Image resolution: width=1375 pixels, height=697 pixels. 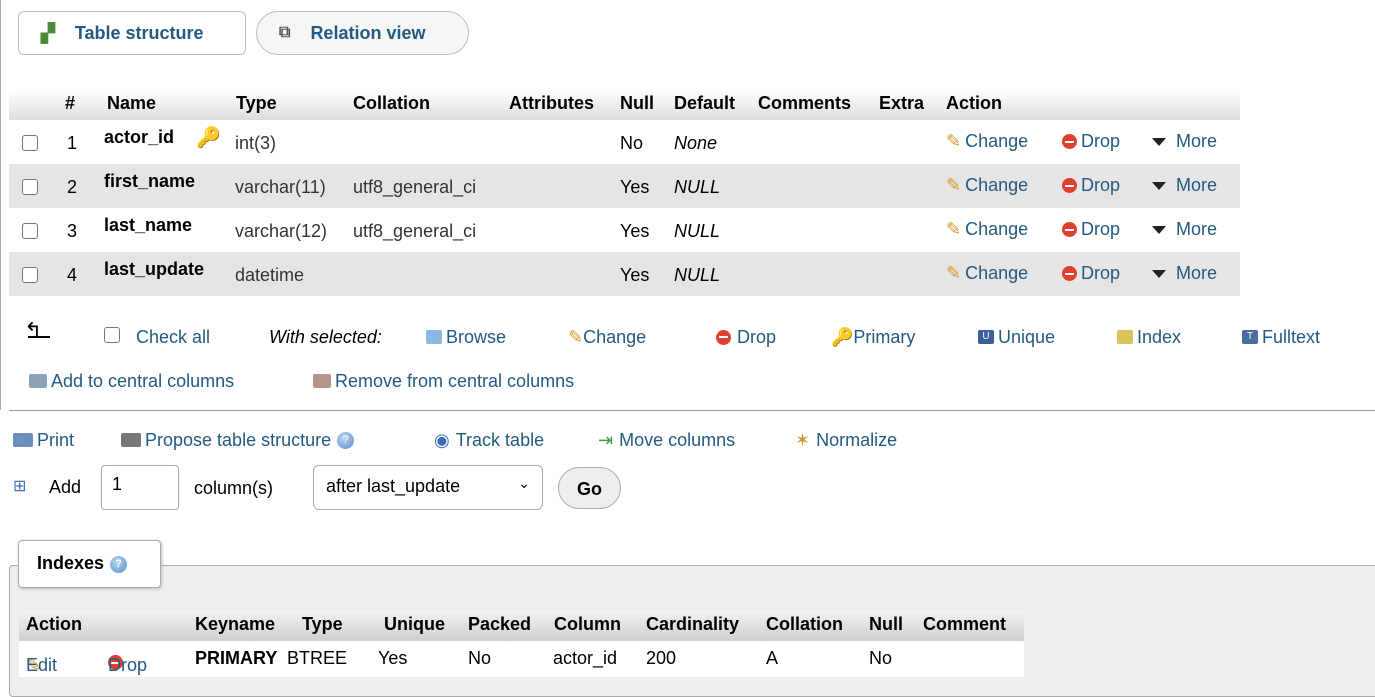 I want to click on idx-header-action: Action, so click(x=54, y=624).